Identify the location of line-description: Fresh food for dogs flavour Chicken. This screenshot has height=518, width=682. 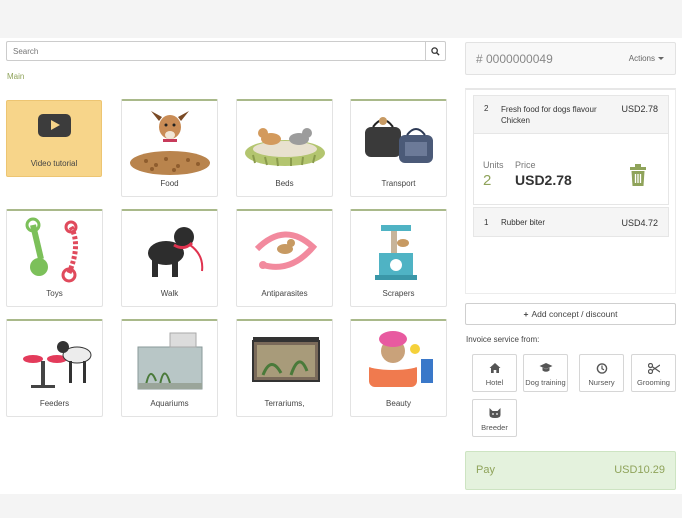
(549, 115).